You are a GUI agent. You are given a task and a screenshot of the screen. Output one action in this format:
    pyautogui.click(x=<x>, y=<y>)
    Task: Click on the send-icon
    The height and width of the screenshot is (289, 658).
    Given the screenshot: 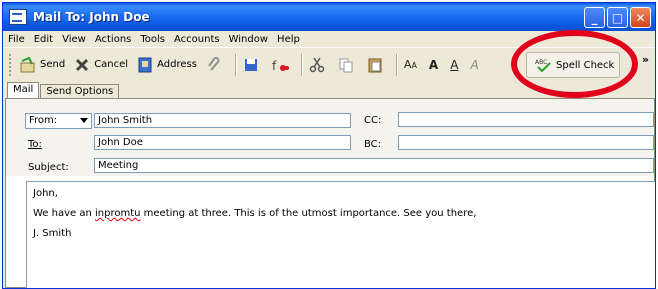 What is the action you would take?
    pyautogui.click(x=28, y=64)
    